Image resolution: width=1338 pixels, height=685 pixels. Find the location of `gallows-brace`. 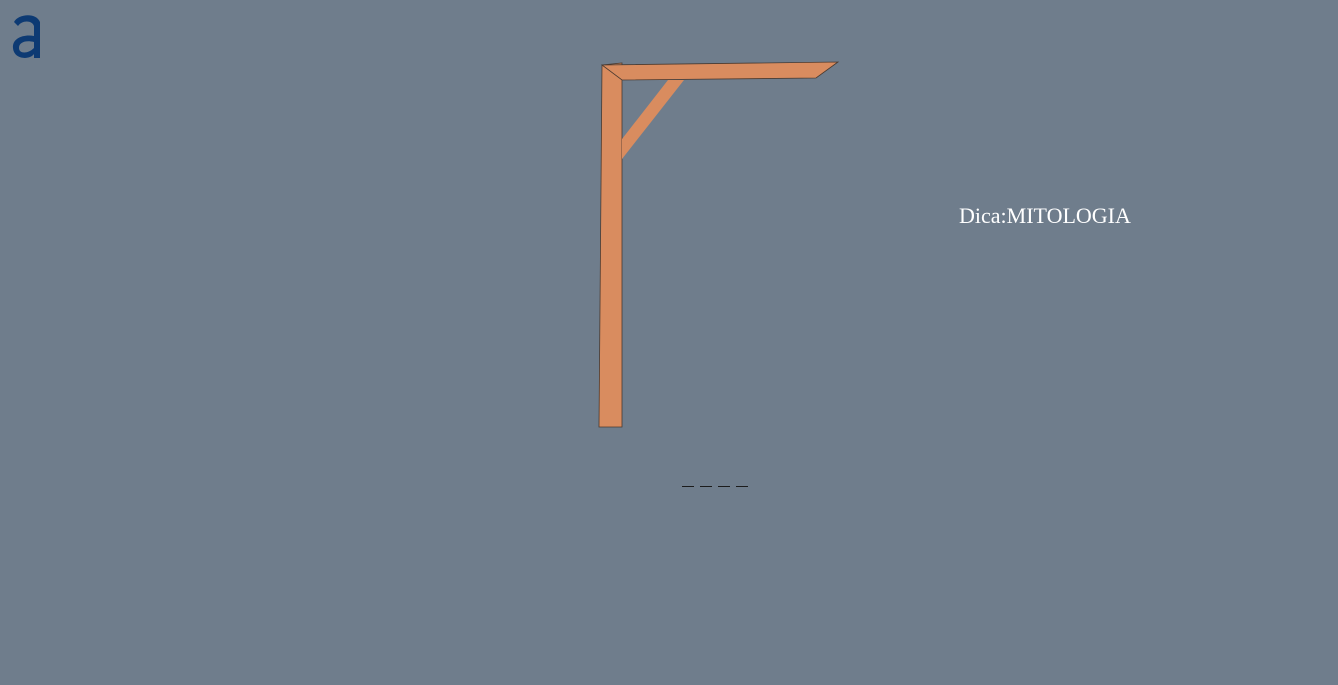

gallows-brace is located at coordinates (653, 119).